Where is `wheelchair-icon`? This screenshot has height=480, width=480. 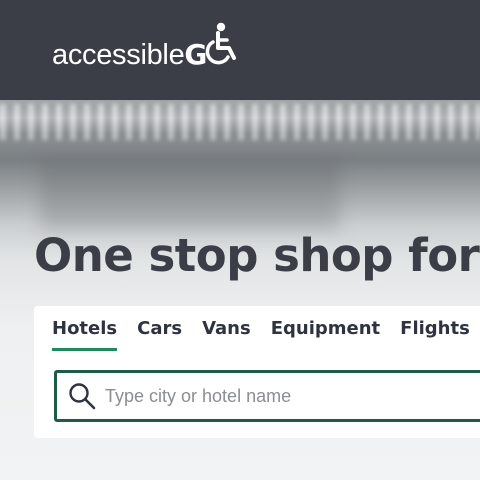
wheelchair-icon is located at coordinates (221, 43).